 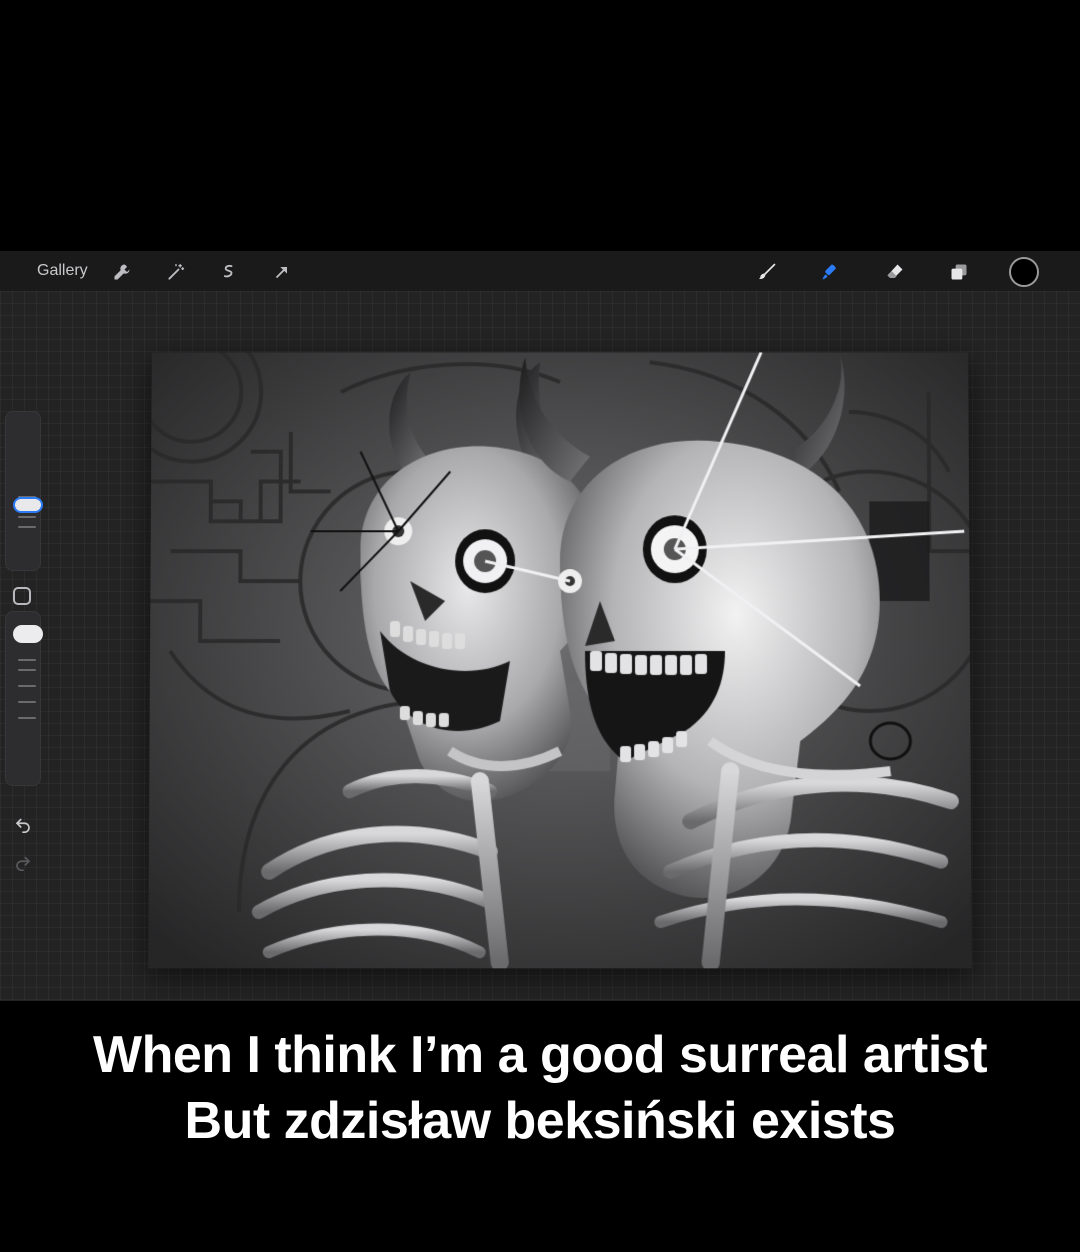 What do you see at coordinates (28, 634) in the screenshot?
I see `opacity-handle` at bounding box center [28, 634].